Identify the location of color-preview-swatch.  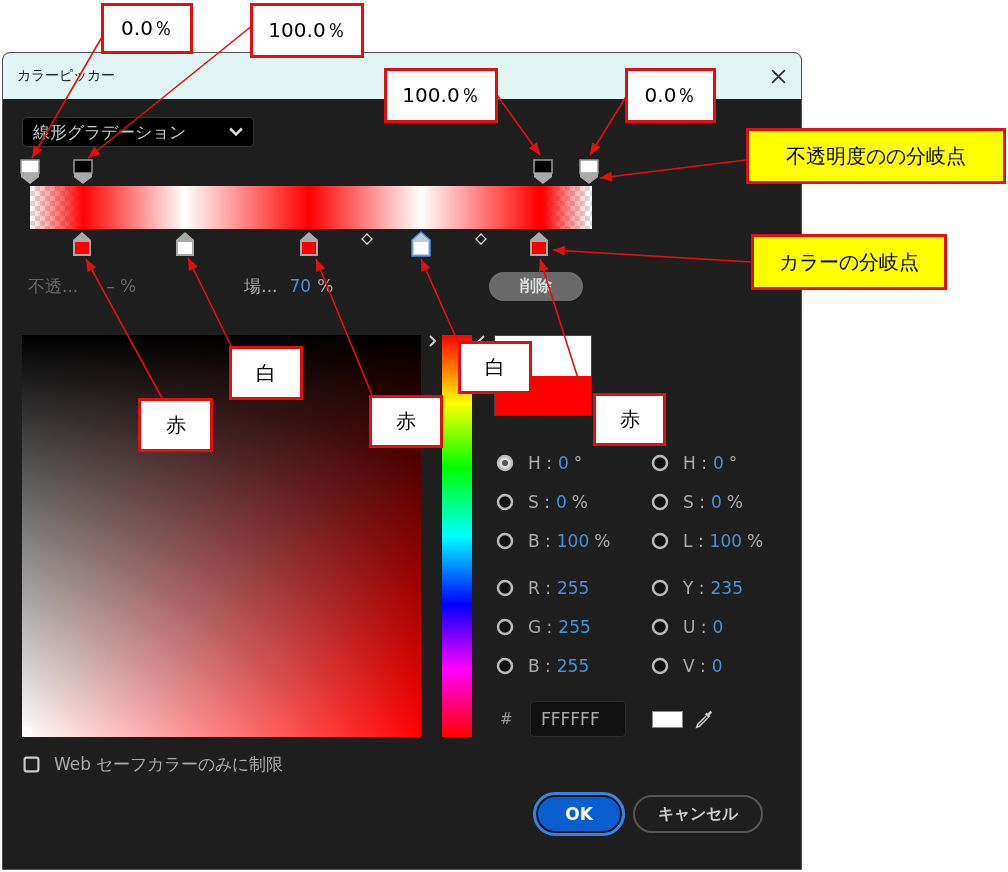
(667, 719).